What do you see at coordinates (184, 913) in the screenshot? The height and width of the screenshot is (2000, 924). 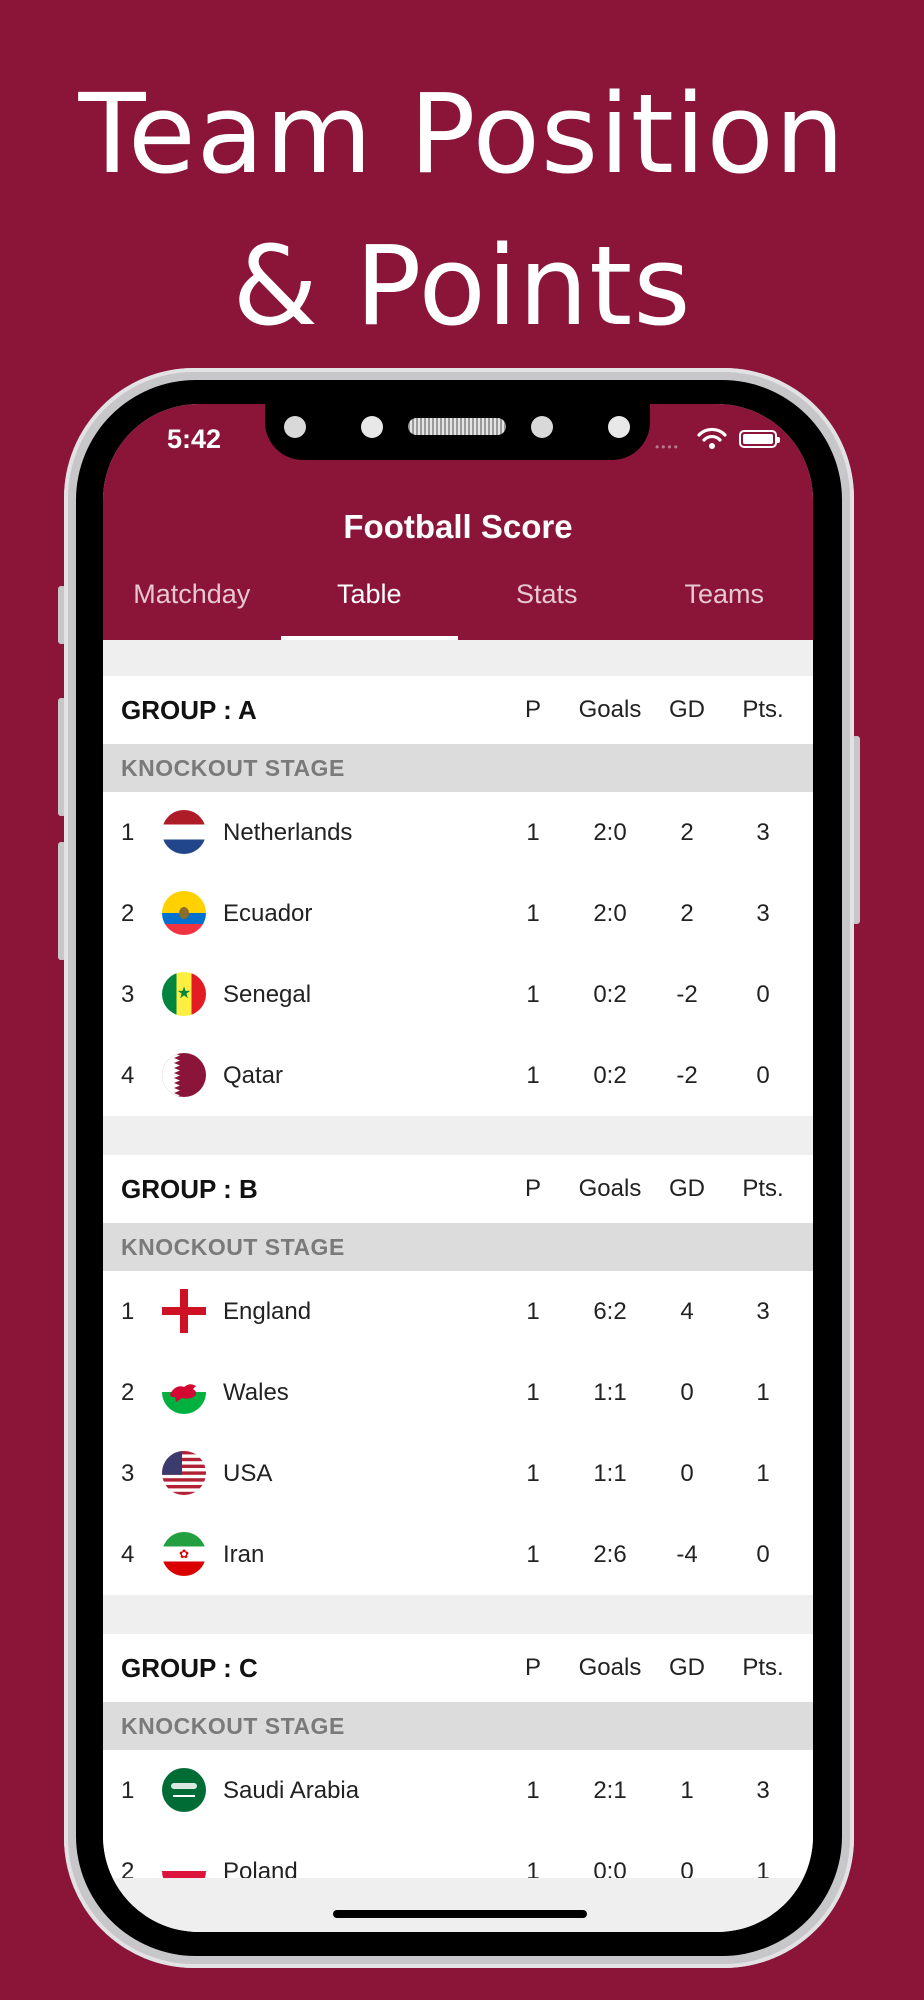 I see `ecuador-flag-icon` at bounding box center [184, 913].